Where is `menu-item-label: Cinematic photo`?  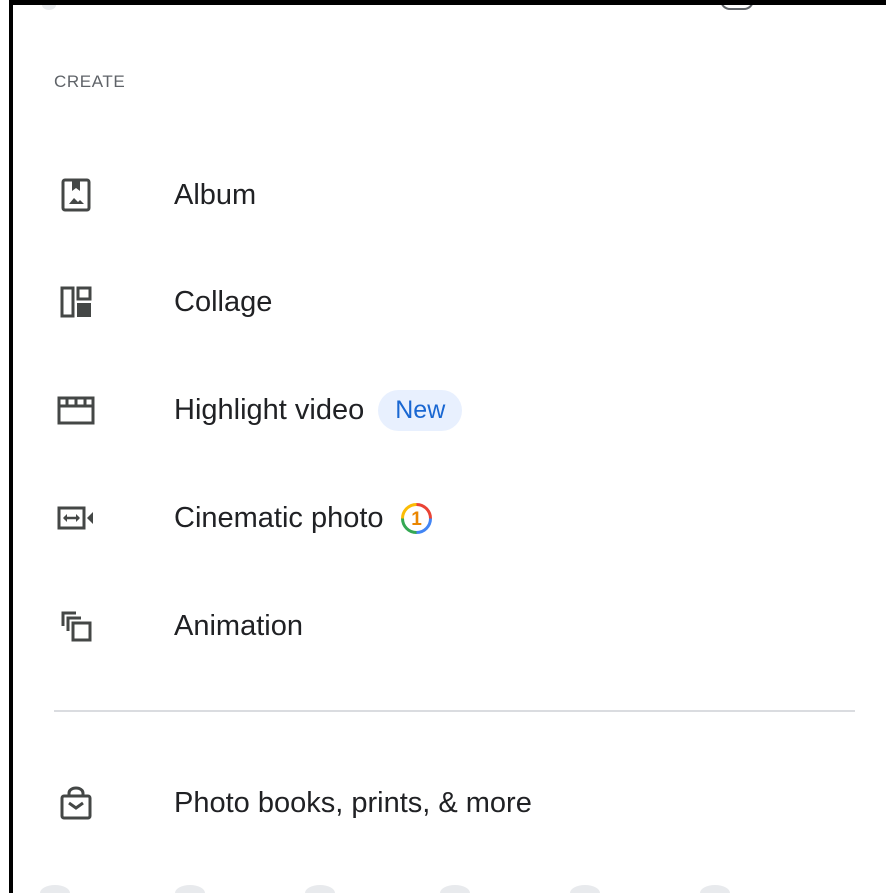
menu-item-label: Cinematic photo is located at coordinates (279, 517).